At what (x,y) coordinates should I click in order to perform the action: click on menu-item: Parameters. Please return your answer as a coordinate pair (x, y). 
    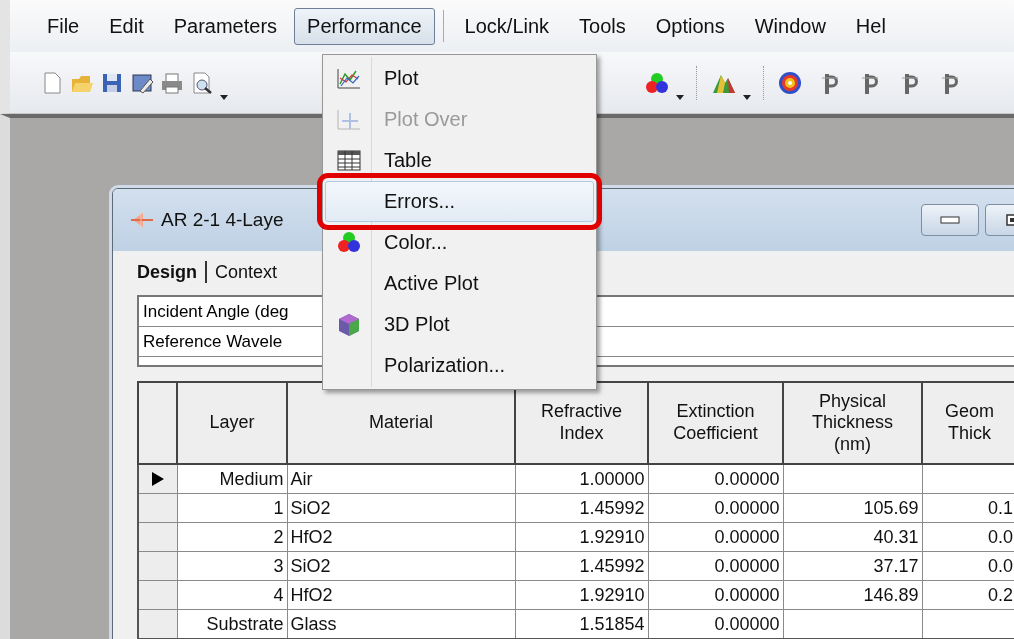
    Looking at the image, I should click on (225, 26).